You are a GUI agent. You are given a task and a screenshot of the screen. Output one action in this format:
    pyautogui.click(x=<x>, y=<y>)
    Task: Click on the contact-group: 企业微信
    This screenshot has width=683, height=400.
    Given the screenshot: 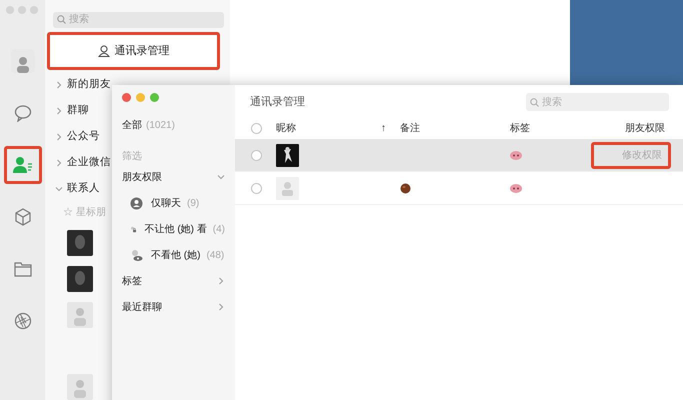 What is the action you would take?
    pyautogui.click(x=82, y=163)
    